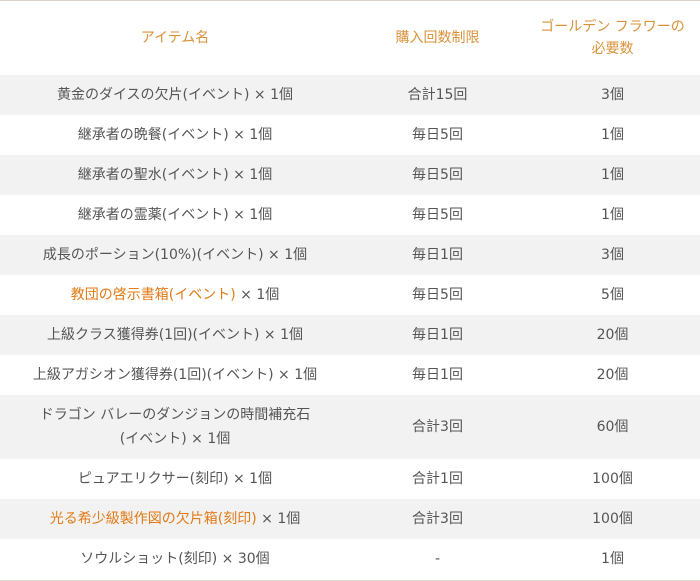  I want to click on required-flowers-cell: 60個, so click(612, 427).